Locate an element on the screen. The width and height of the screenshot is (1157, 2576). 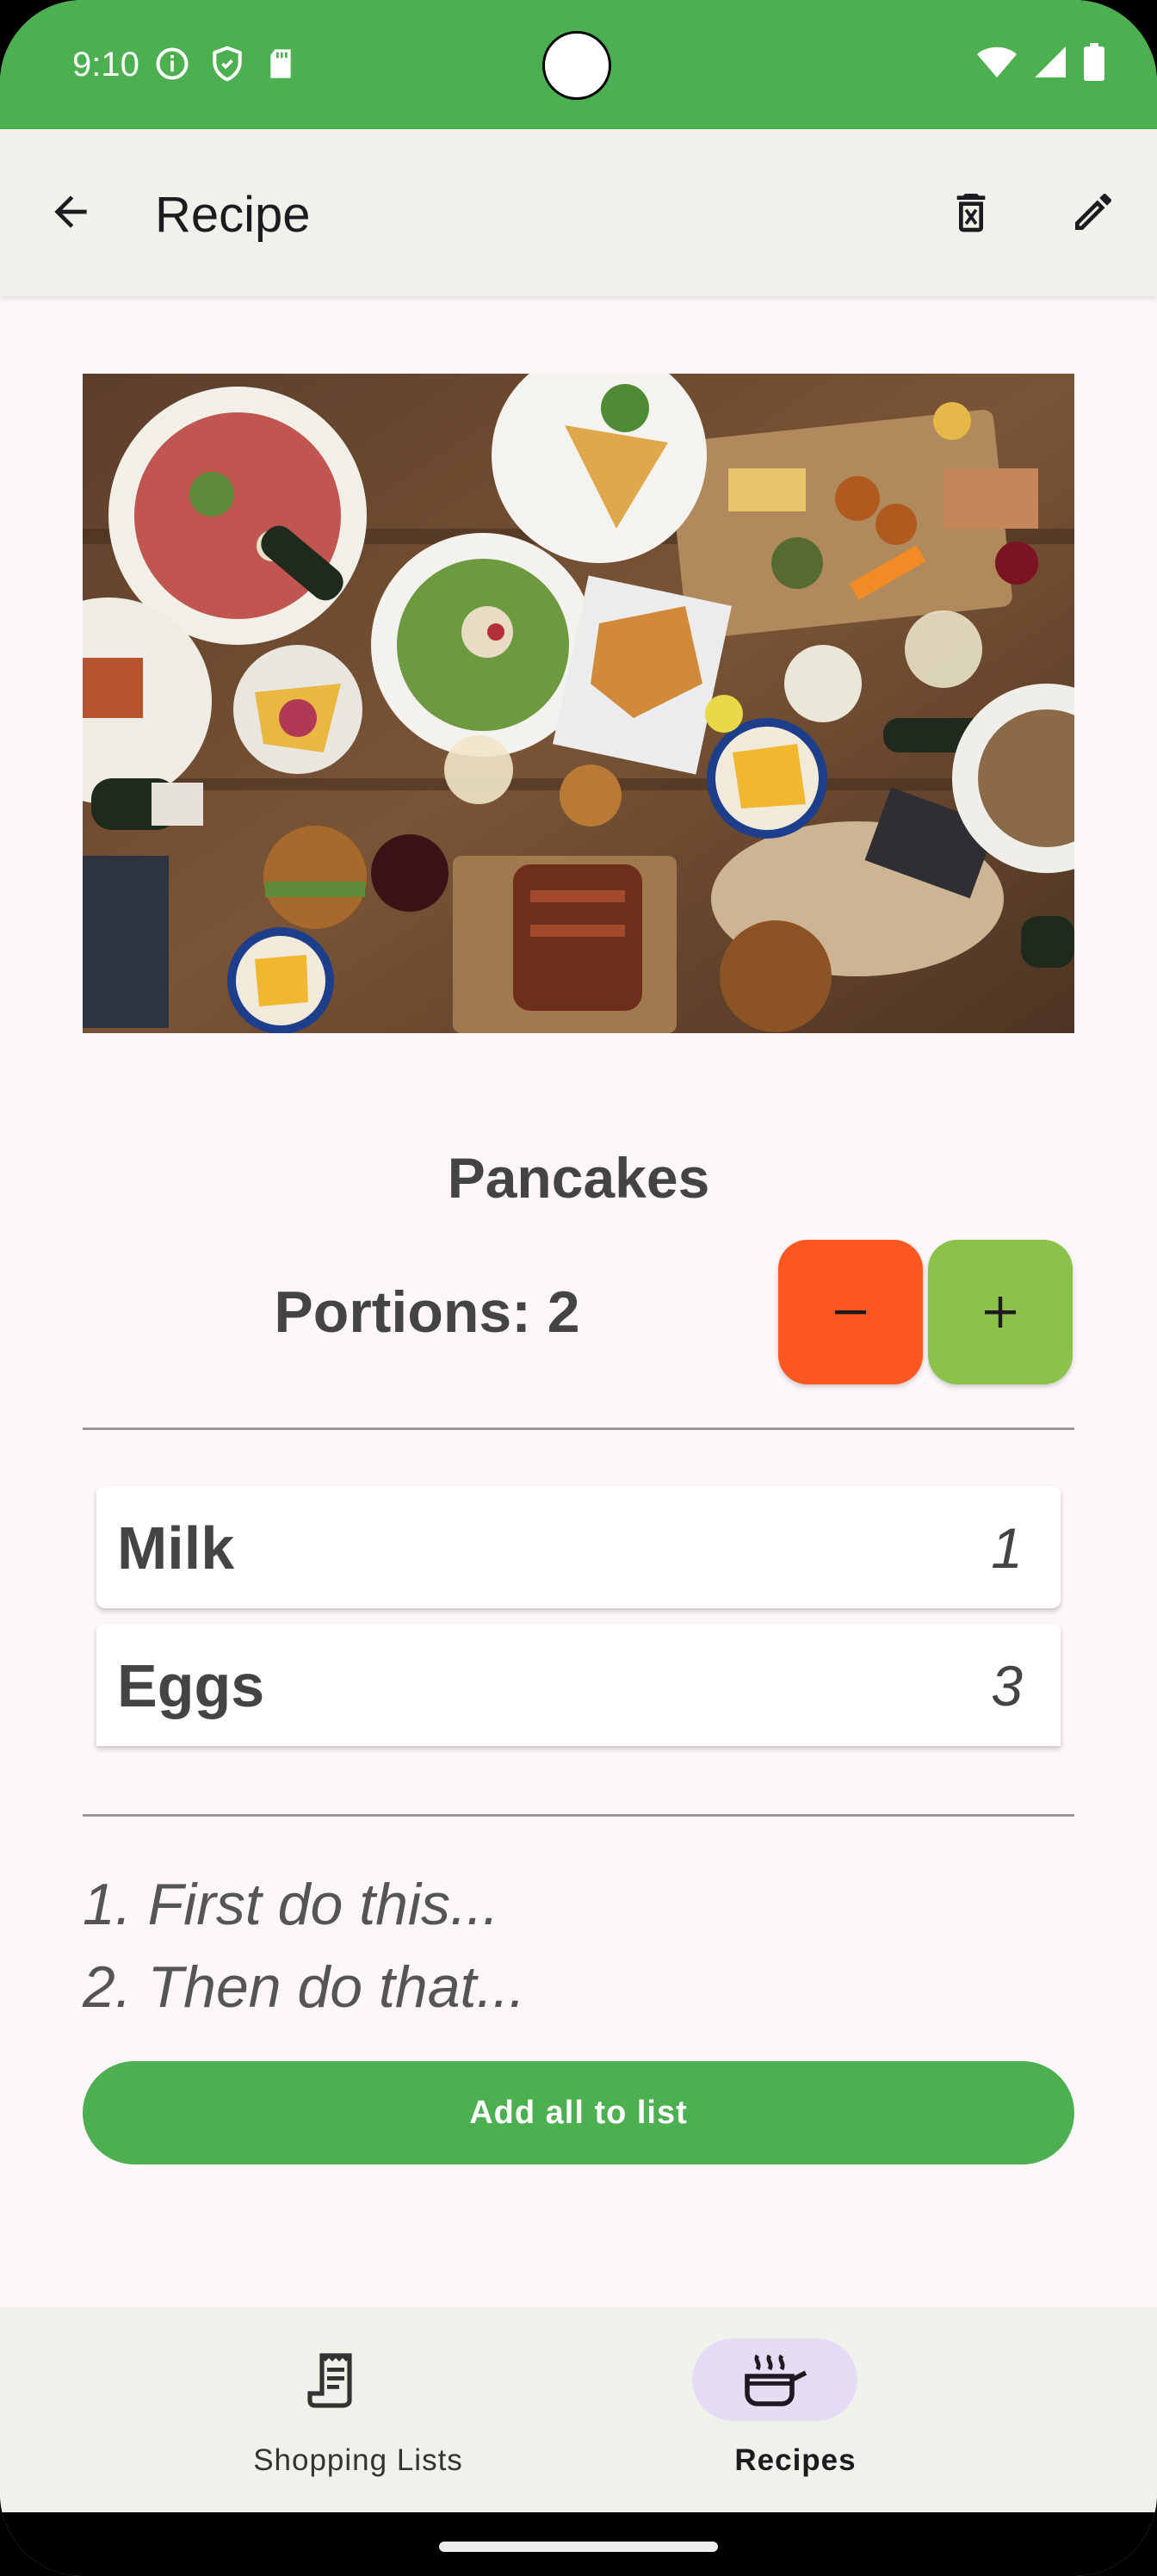
status-bar: 9:10 is located at coordinates (579, 64).